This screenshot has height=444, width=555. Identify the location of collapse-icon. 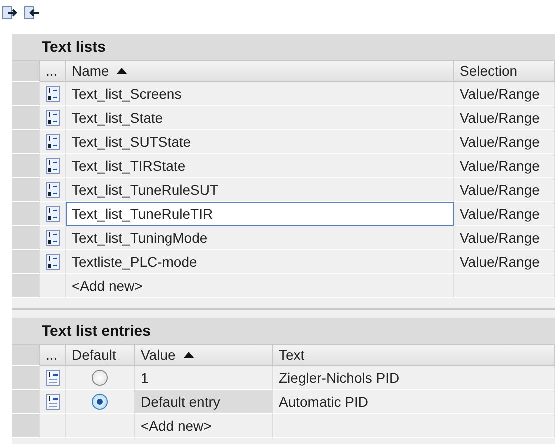
(32, 13).